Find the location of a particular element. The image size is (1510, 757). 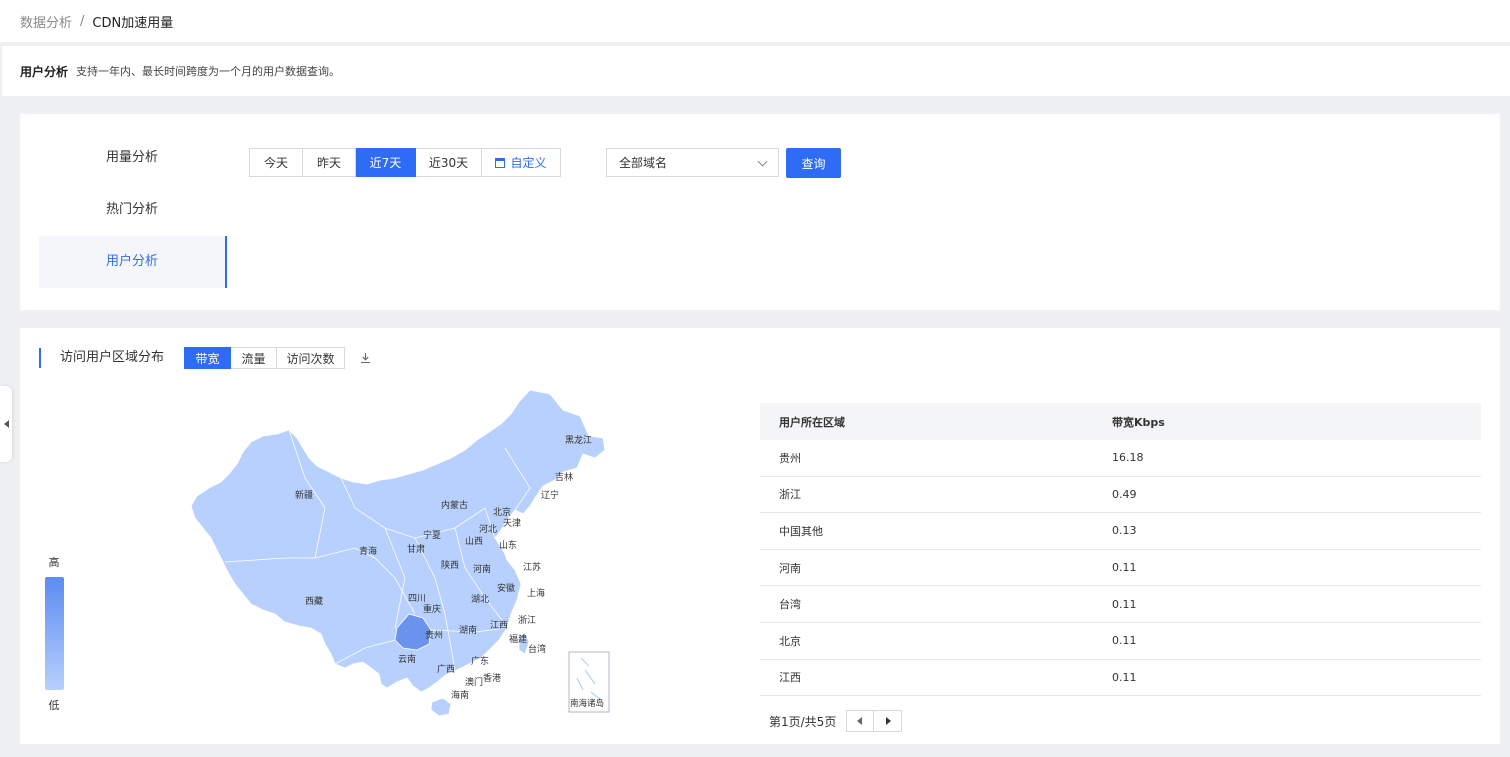

nav-item-user: 用户分析 is located at coordinates (133, 262).